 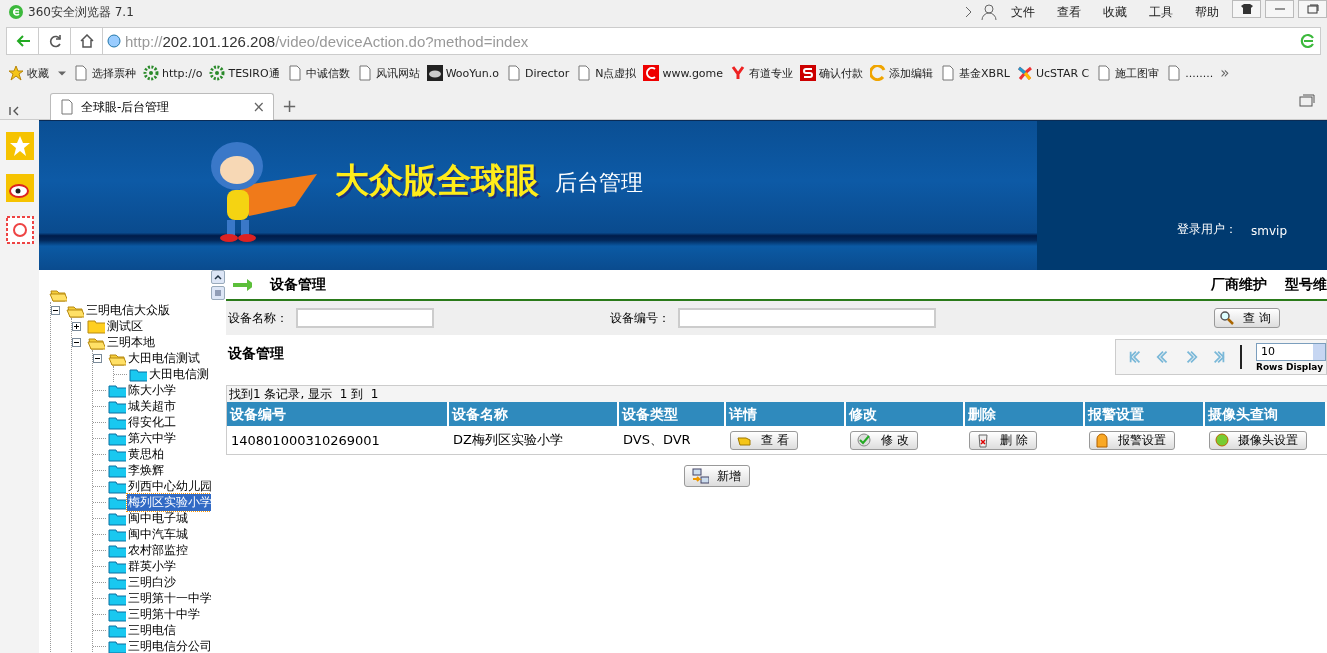 What do you see at coordinates (462, 73) in the screenshot?
I see `bookmark: WooYun.o` at bounding box center [462, 73].